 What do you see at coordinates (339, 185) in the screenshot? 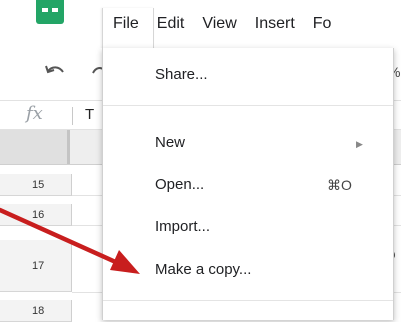
I see `open-shortcut: ⌘O` at bounding box center [339, 185].